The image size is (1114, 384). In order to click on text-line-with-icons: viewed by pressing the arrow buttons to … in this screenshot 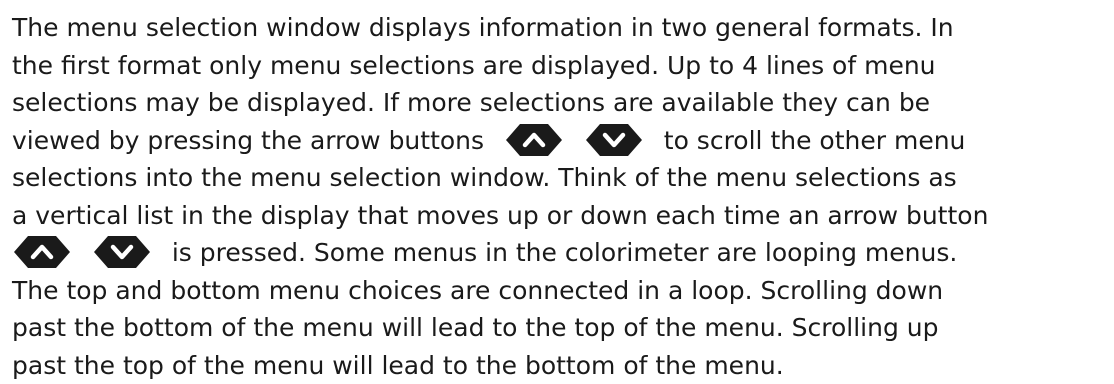, I will do `click(557, 141)`.